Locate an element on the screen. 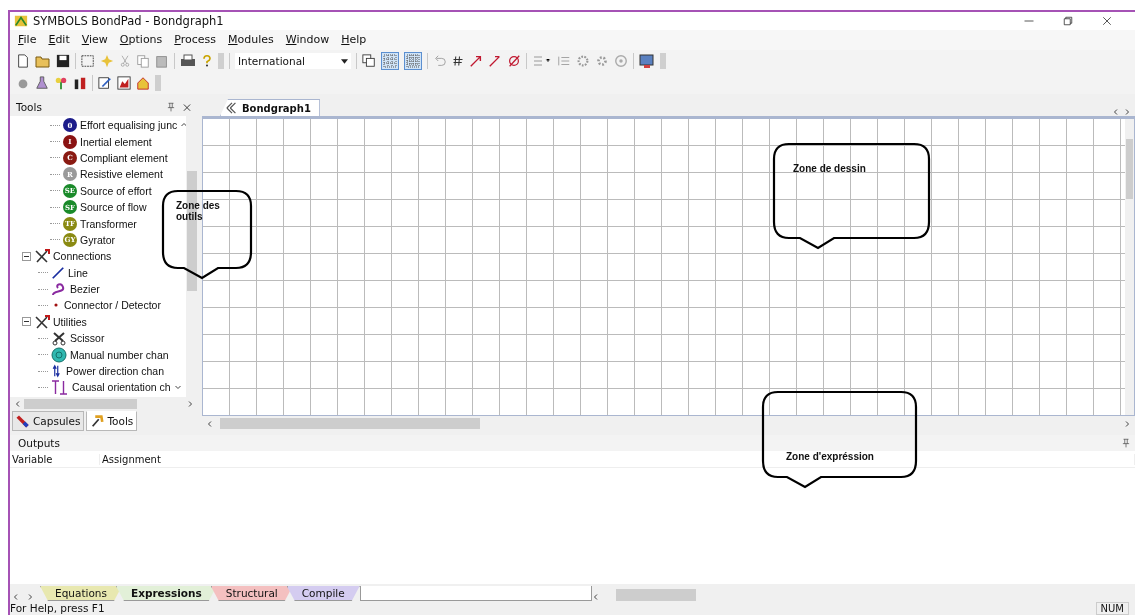  menu-item: Options is located at coordinates (141, 40).